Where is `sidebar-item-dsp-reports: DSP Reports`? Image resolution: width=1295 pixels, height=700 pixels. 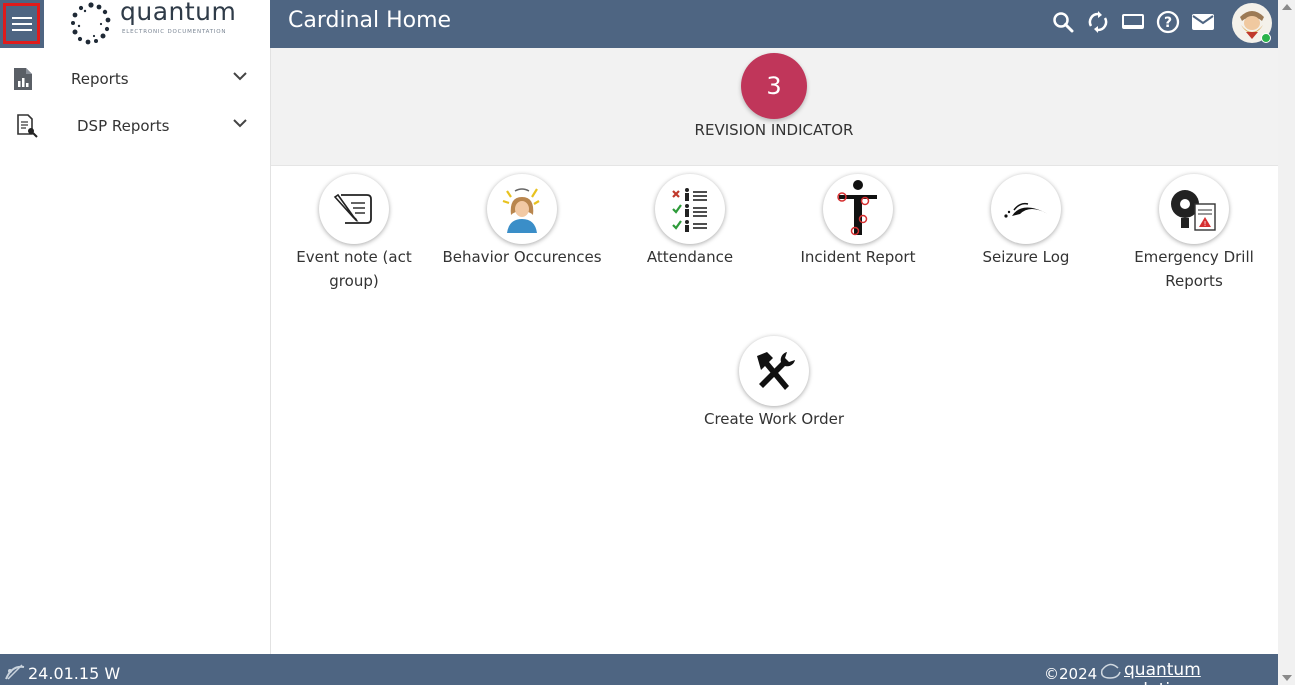
sidebar-item-dsp-reports: DSP Reports is located at coordinates (135, 126).